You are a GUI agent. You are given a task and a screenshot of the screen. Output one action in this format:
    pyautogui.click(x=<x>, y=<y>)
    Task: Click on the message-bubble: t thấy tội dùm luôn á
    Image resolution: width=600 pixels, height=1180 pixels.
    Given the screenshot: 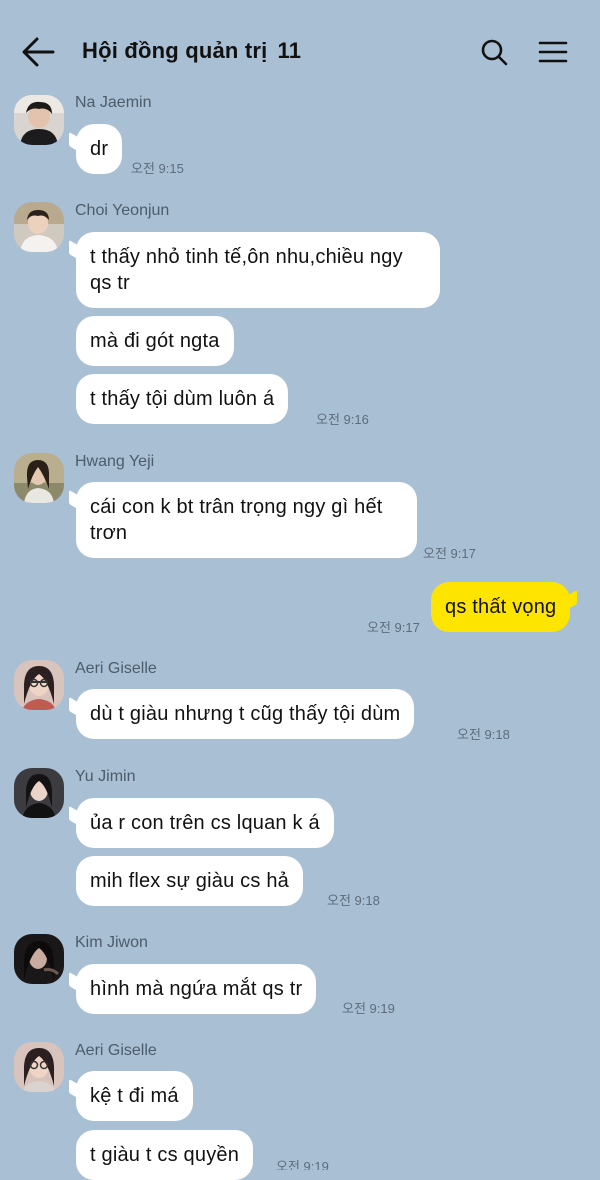 What is the action you would take?
    pyautogui.click(x=182, y=399)
    